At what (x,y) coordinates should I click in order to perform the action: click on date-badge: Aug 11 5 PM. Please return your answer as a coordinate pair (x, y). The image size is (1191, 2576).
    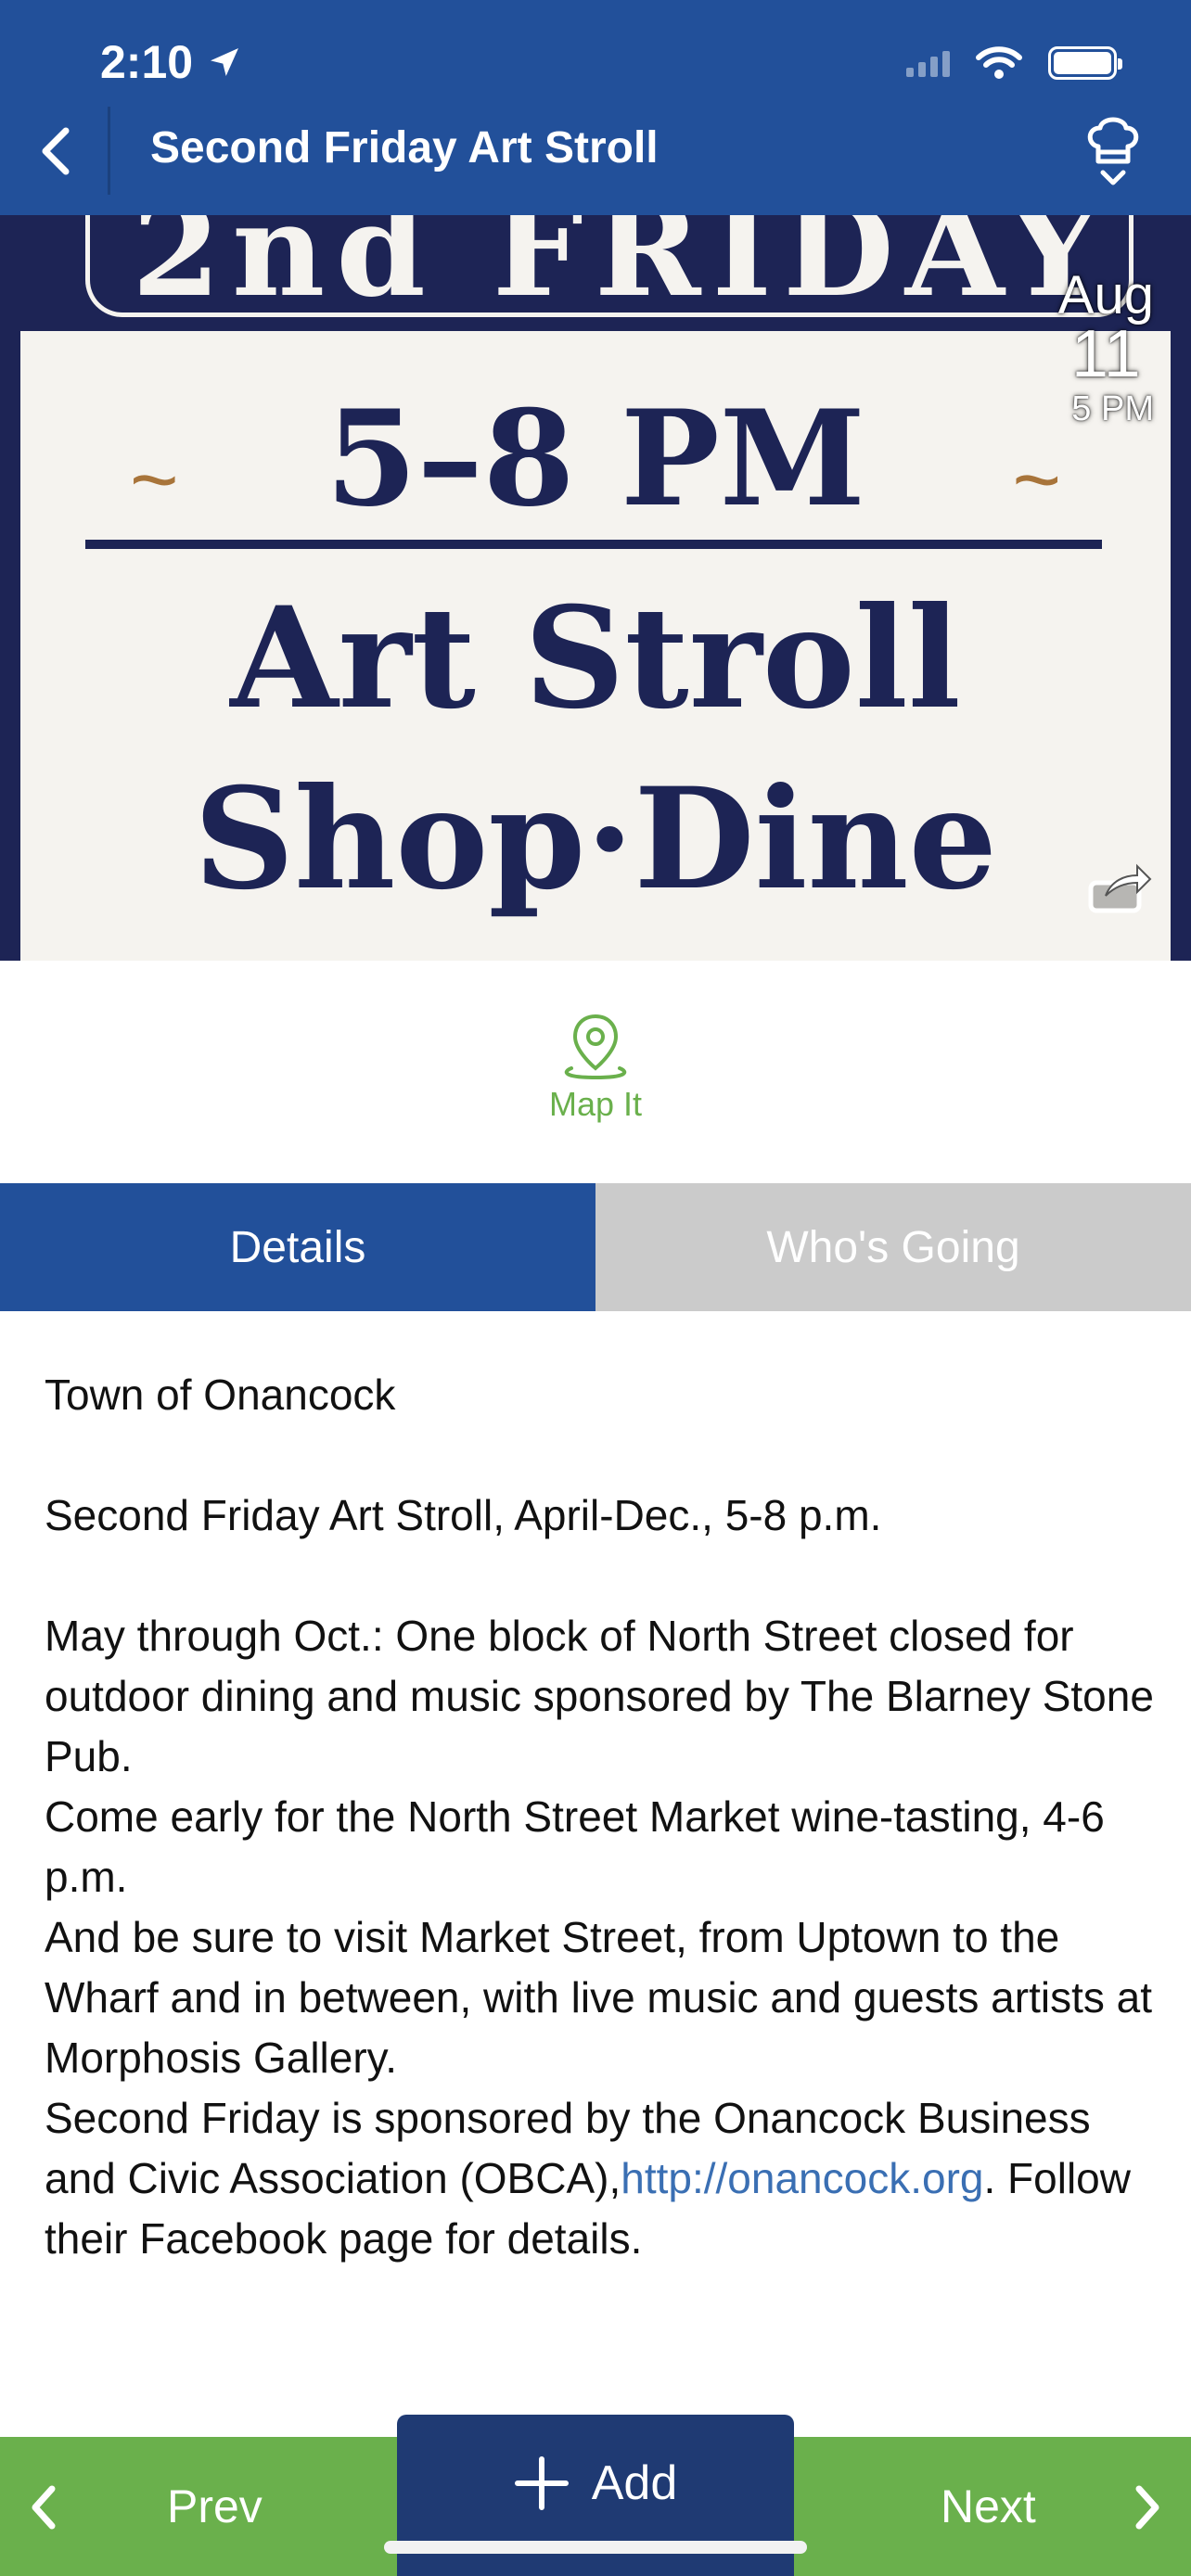
    Looking at the image, I should click on (1106, 348).